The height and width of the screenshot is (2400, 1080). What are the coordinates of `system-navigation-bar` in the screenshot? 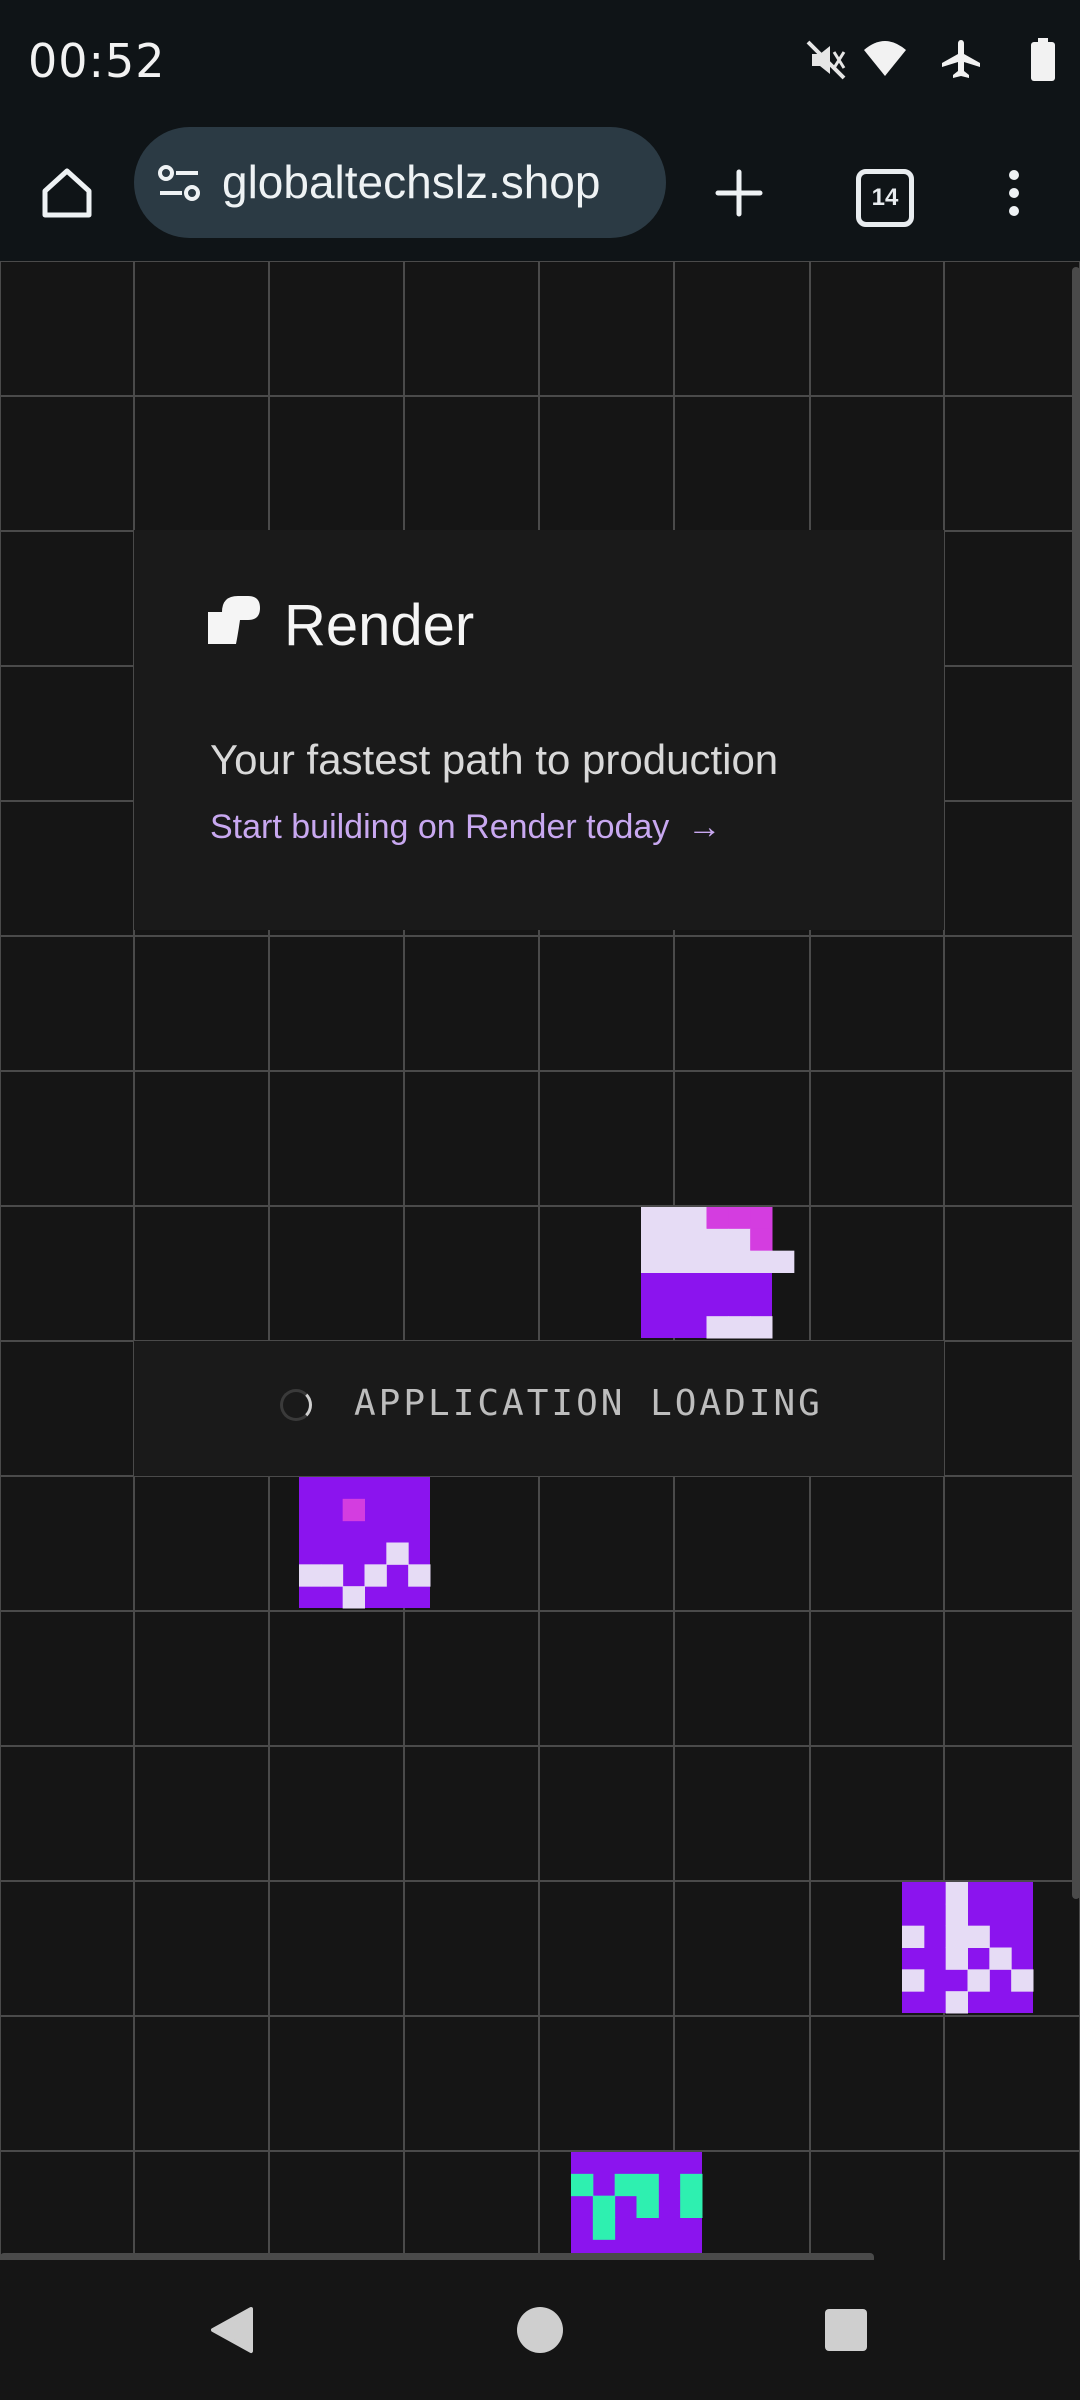 It's located at (540, 2330).